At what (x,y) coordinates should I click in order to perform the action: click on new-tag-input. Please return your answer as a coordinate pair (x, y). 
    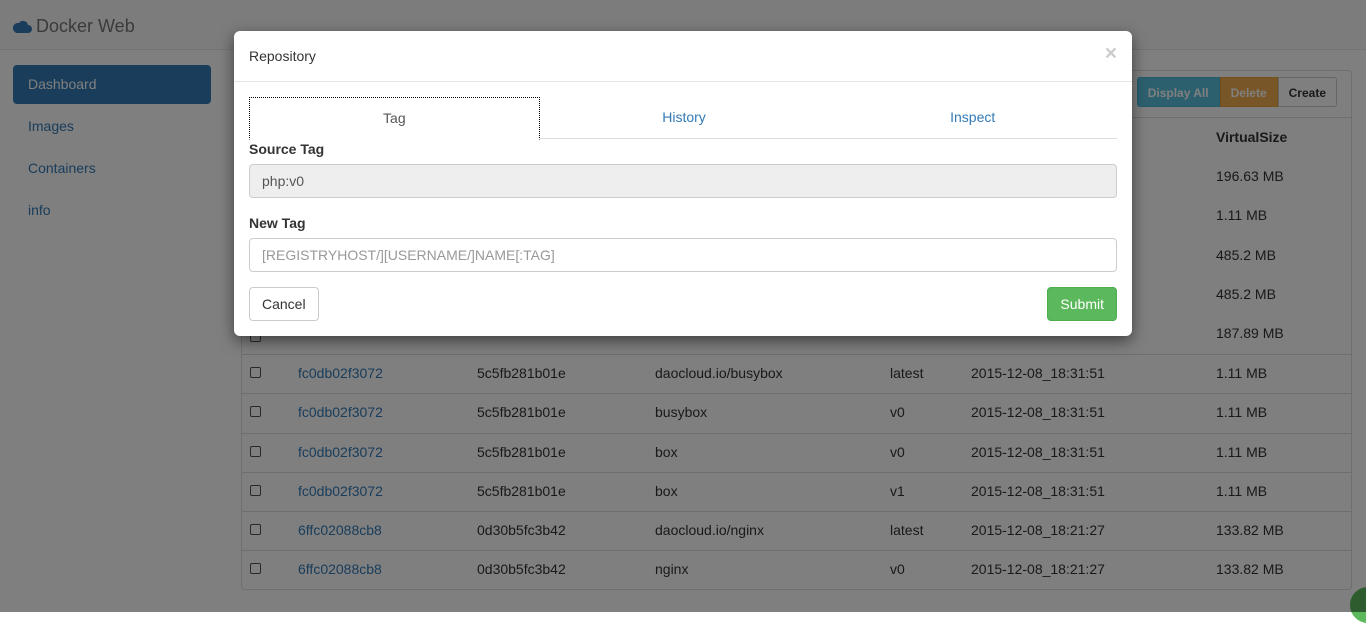
    Looking at the image, I should click on (683, 255).